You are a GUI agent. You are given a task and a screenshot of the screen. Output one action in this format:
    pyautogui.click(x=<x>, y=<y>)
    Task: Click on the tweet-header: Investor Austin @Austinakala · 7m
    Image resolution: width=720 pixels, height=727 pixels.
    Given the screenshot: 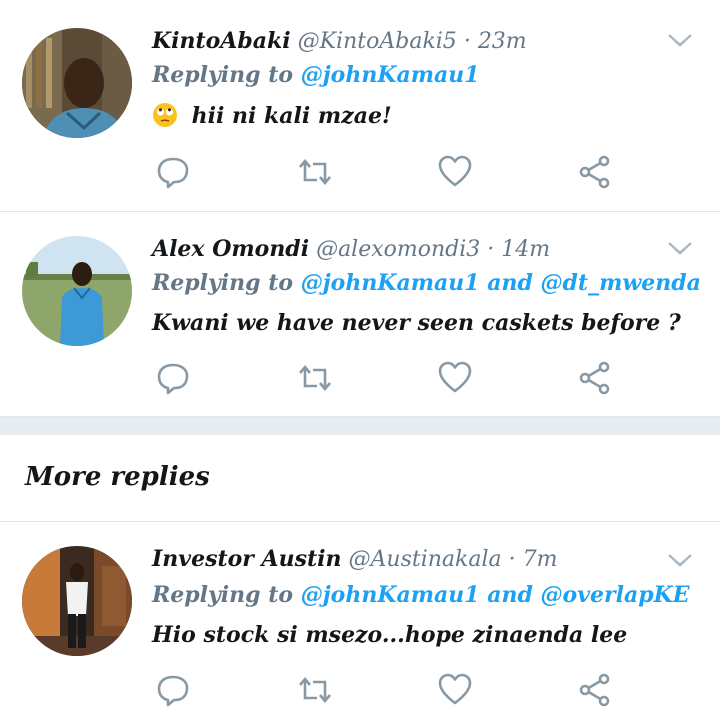 What is the action you would take?
    pyautogui.click(x=354, y=559)
    